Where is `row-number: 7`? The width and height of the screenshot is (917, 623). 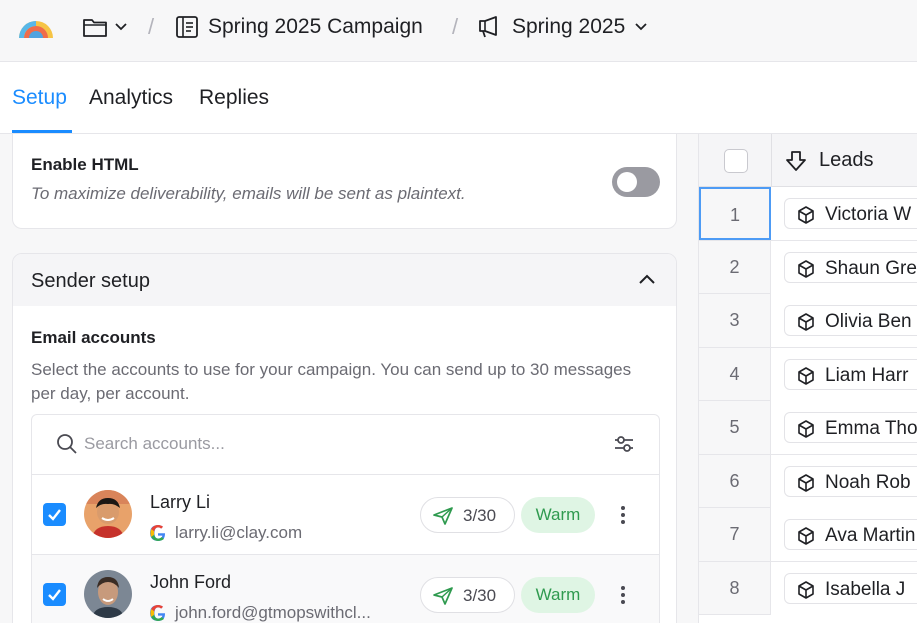 row-number: 7 is located at coordinates (735, 534).